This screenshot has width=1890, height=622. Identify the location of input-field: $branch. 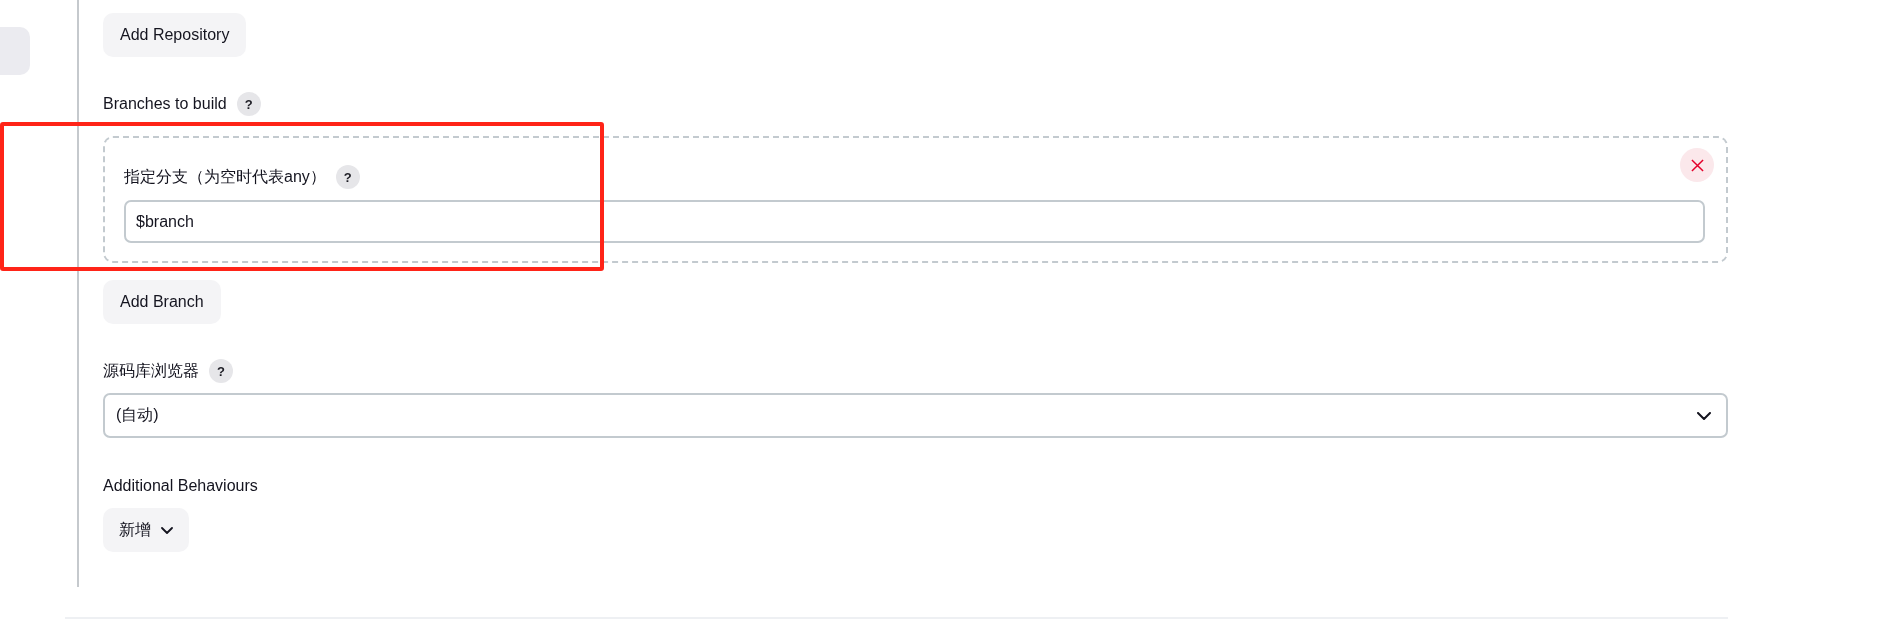
(914, 221).